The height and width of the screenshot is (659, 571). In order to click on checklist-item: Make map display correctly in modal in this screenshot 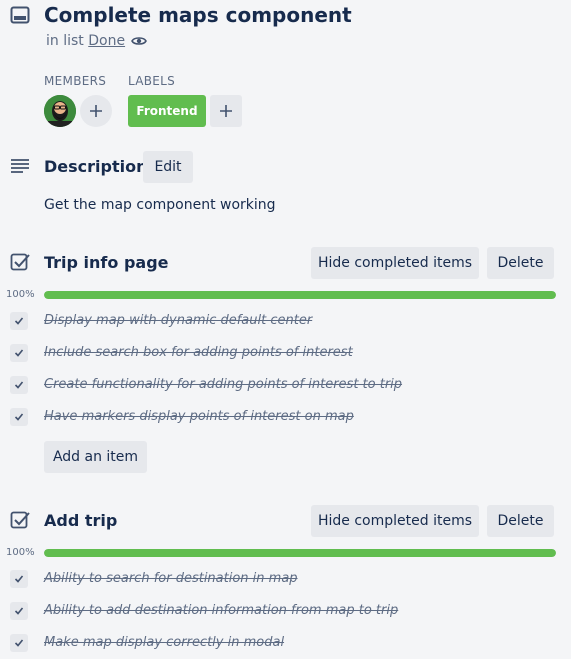, I will do `click(164, 643)`.